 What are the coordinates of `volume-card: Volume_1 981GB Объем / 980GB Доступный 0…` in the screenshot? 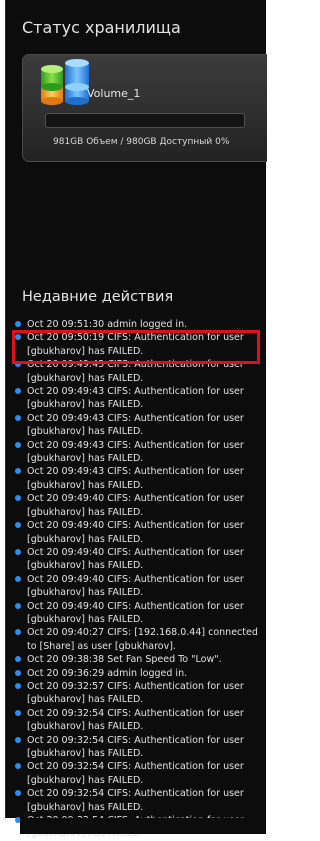 It's located at (144, 108).